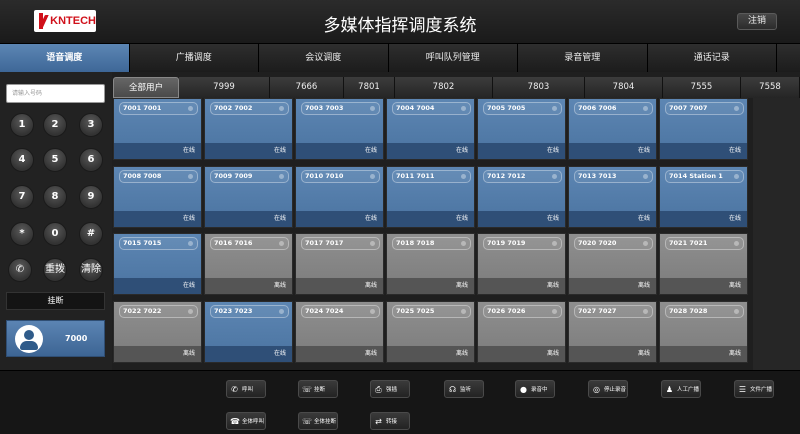 The image size is (800, 434). I want to click on tab-group-7555: 7555, so click(702, 87).